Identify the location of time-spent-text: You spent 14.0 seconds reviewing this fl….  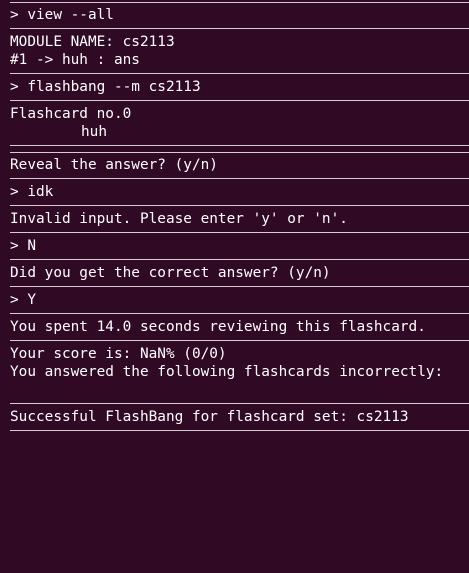
(218, 327).